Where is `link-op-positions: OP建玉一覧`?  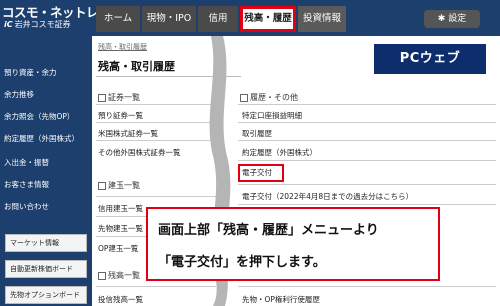
link-op-positions: OP建玉一覧 is located at coordinates (118, 248).